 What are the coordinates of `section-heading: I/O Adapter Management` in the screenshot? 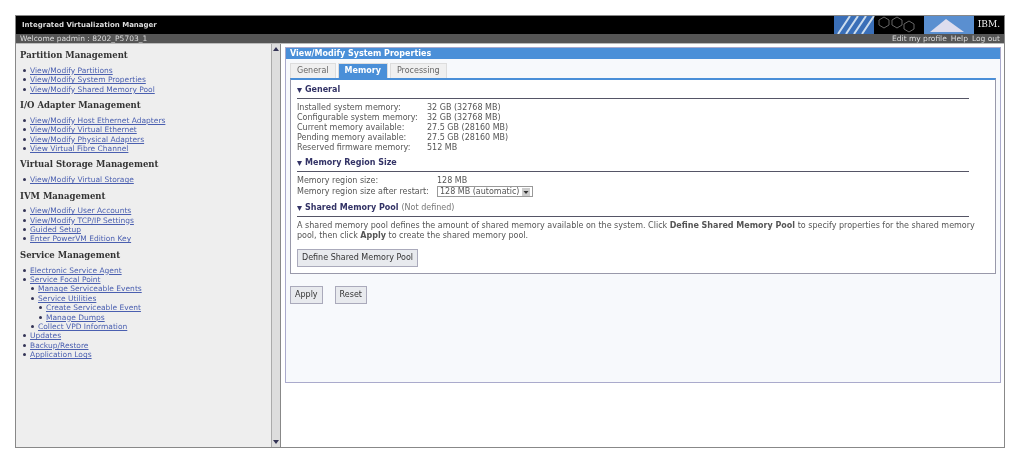 It's located at (81, 105).